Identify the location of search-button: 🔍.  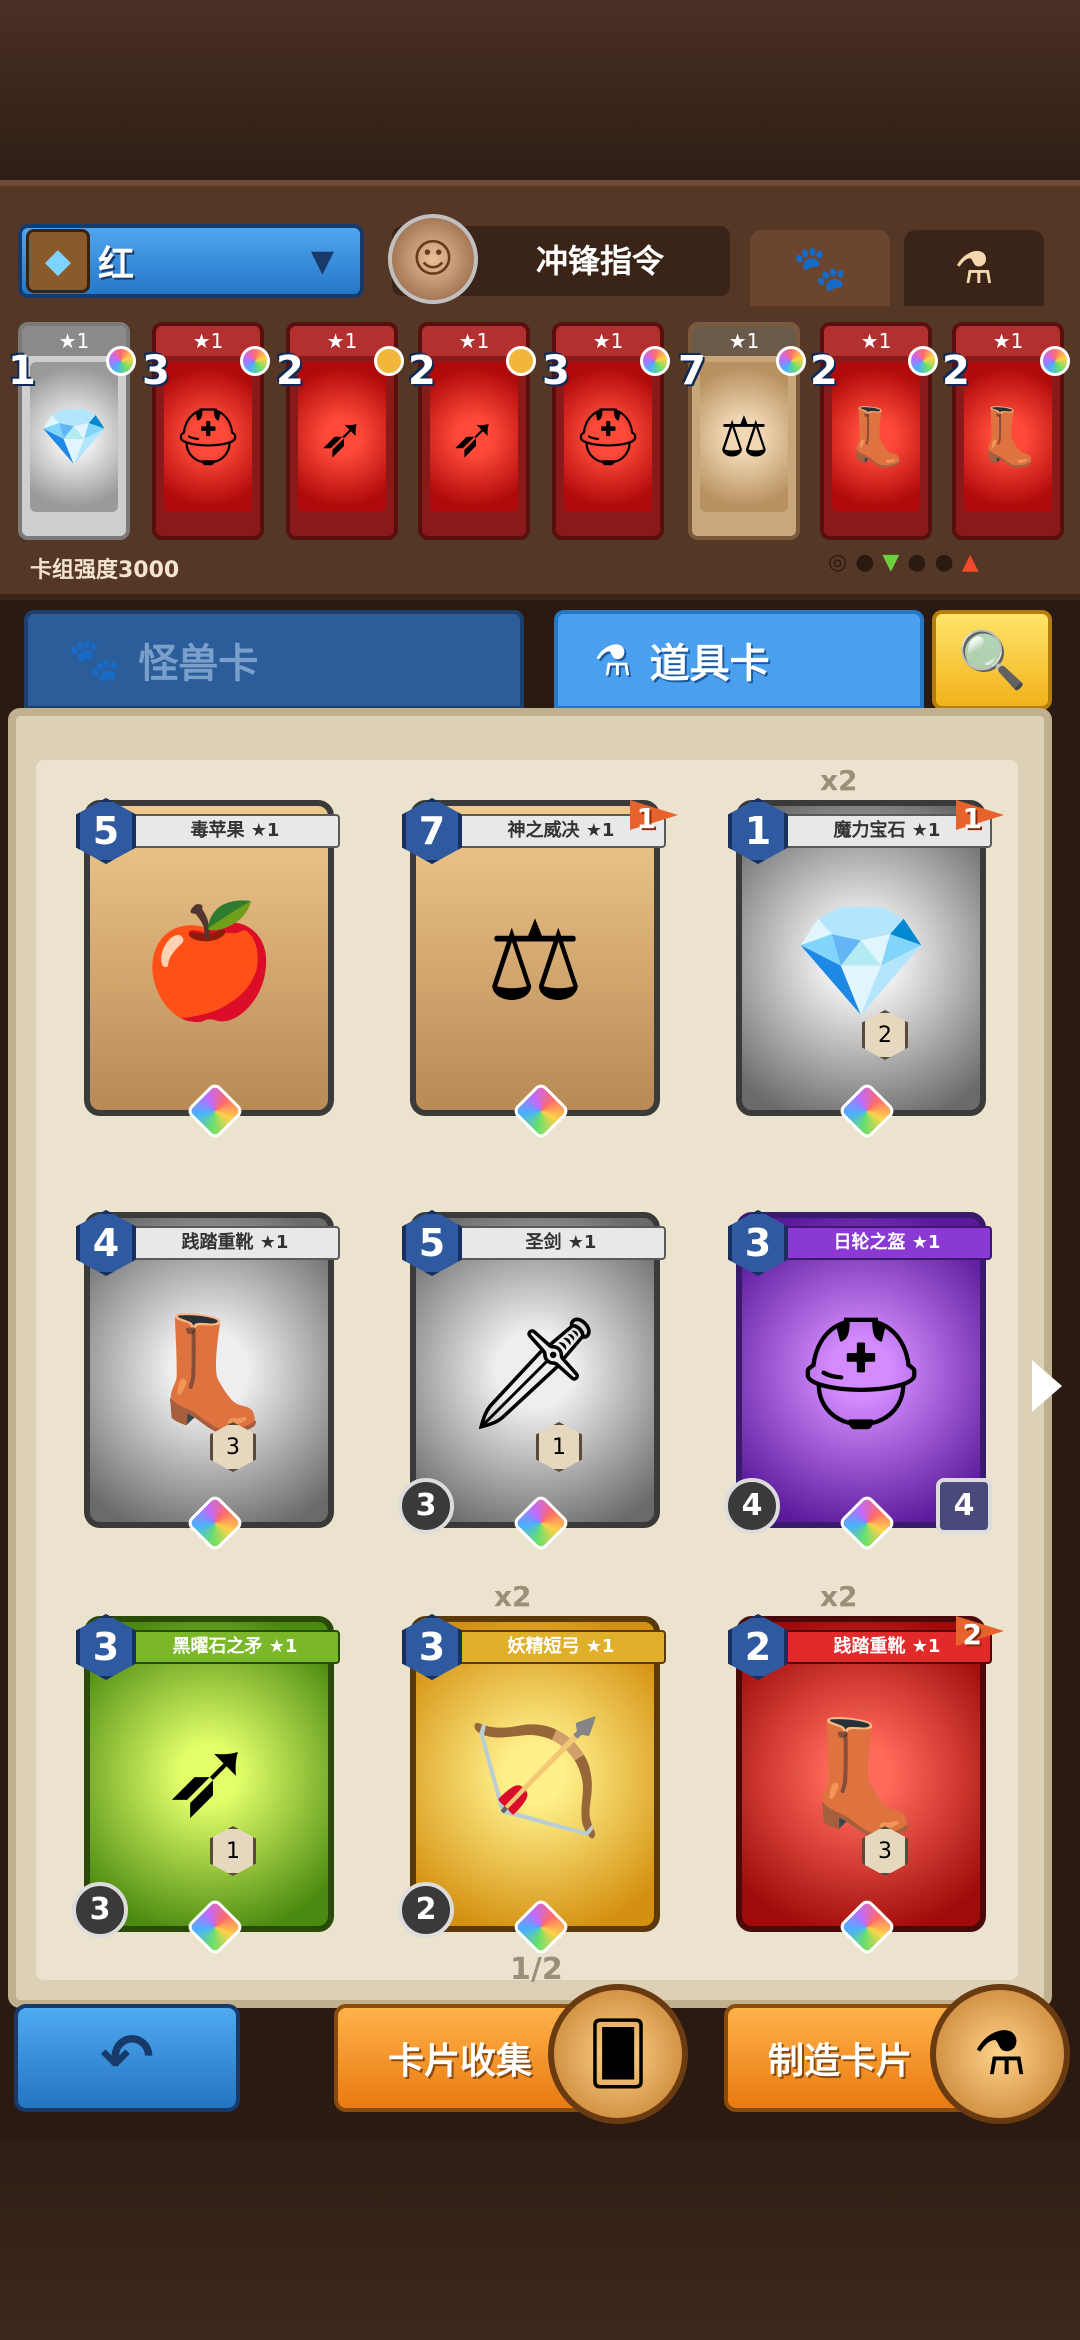
(992, 660).